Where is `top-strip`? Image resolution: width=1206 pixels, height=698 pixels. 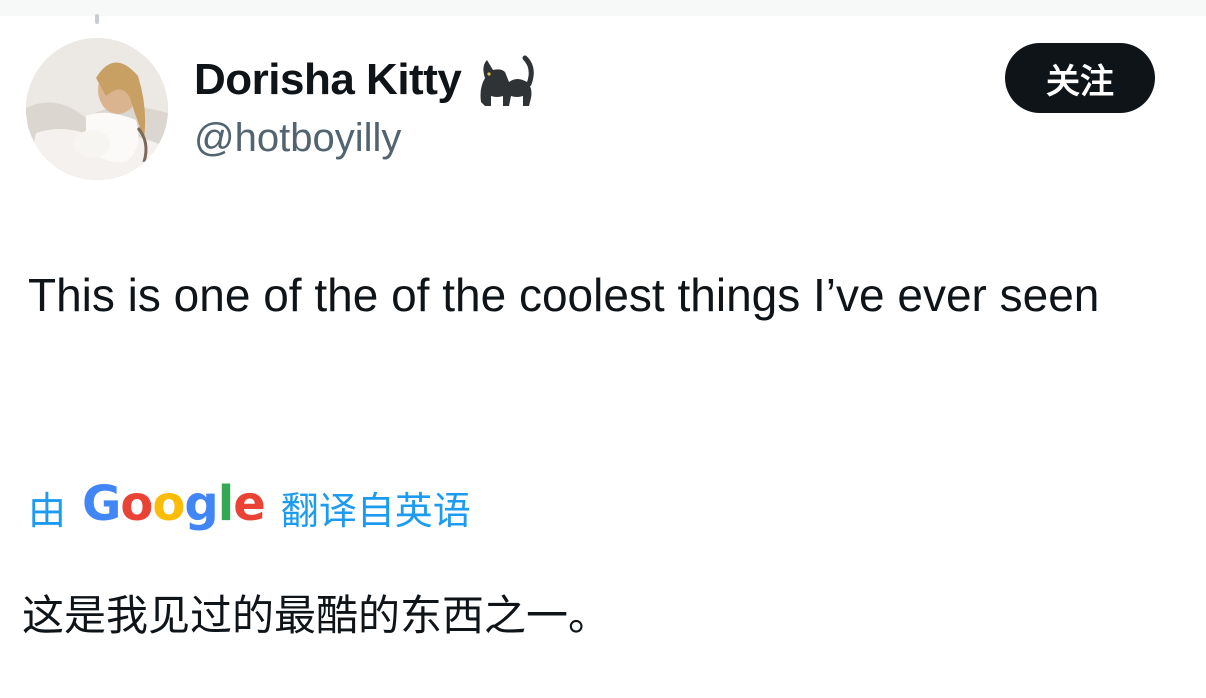
top-strip is located at coordinates (603, 12).